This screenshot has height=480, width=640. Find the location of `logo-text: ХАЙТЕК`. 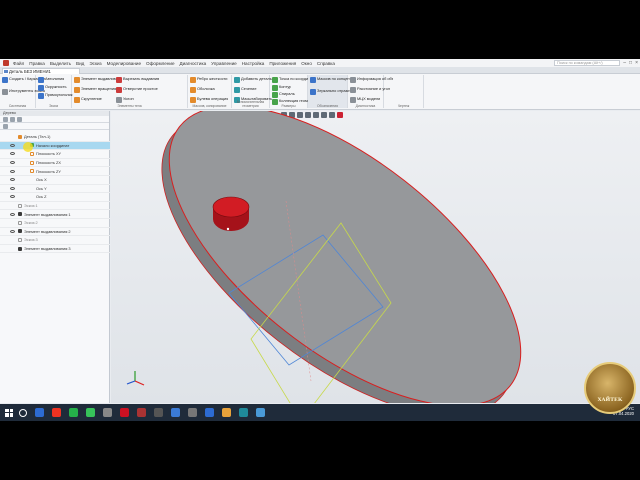

logo-text: ХАЙТЕК is located at coordinates (610, 400).